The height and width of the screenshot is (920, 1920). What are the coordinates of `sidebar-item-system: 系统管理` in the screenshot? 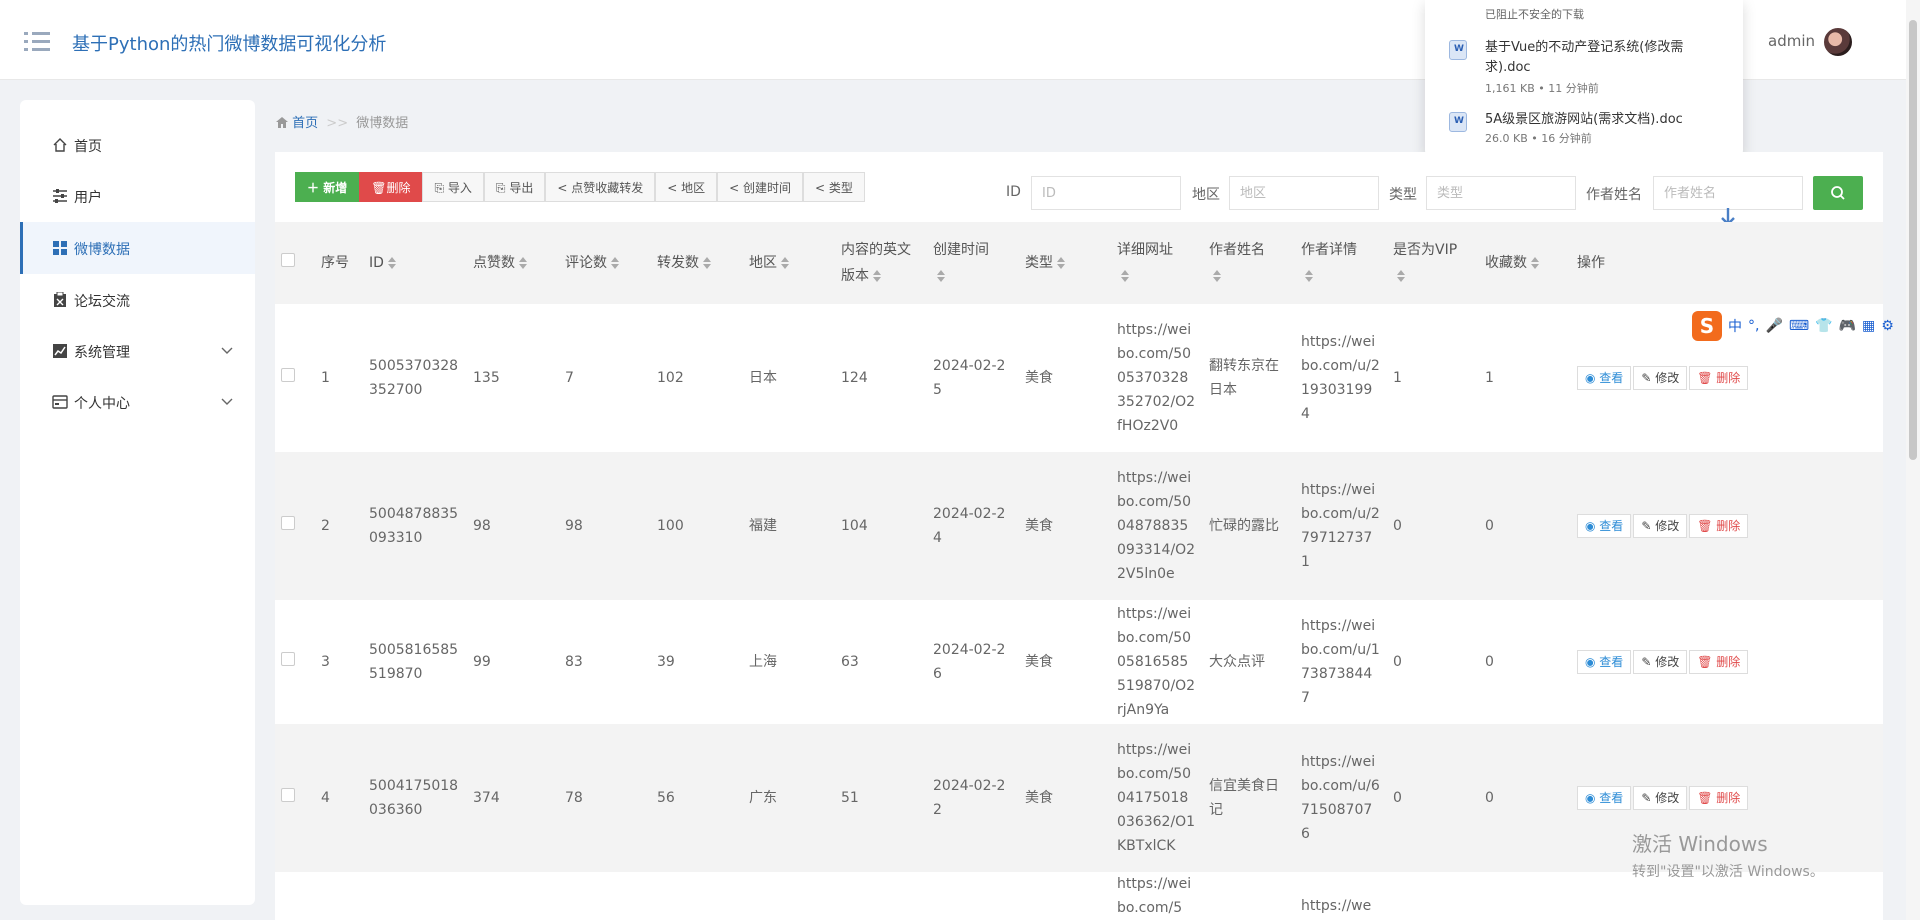 It's located at (137, 351).